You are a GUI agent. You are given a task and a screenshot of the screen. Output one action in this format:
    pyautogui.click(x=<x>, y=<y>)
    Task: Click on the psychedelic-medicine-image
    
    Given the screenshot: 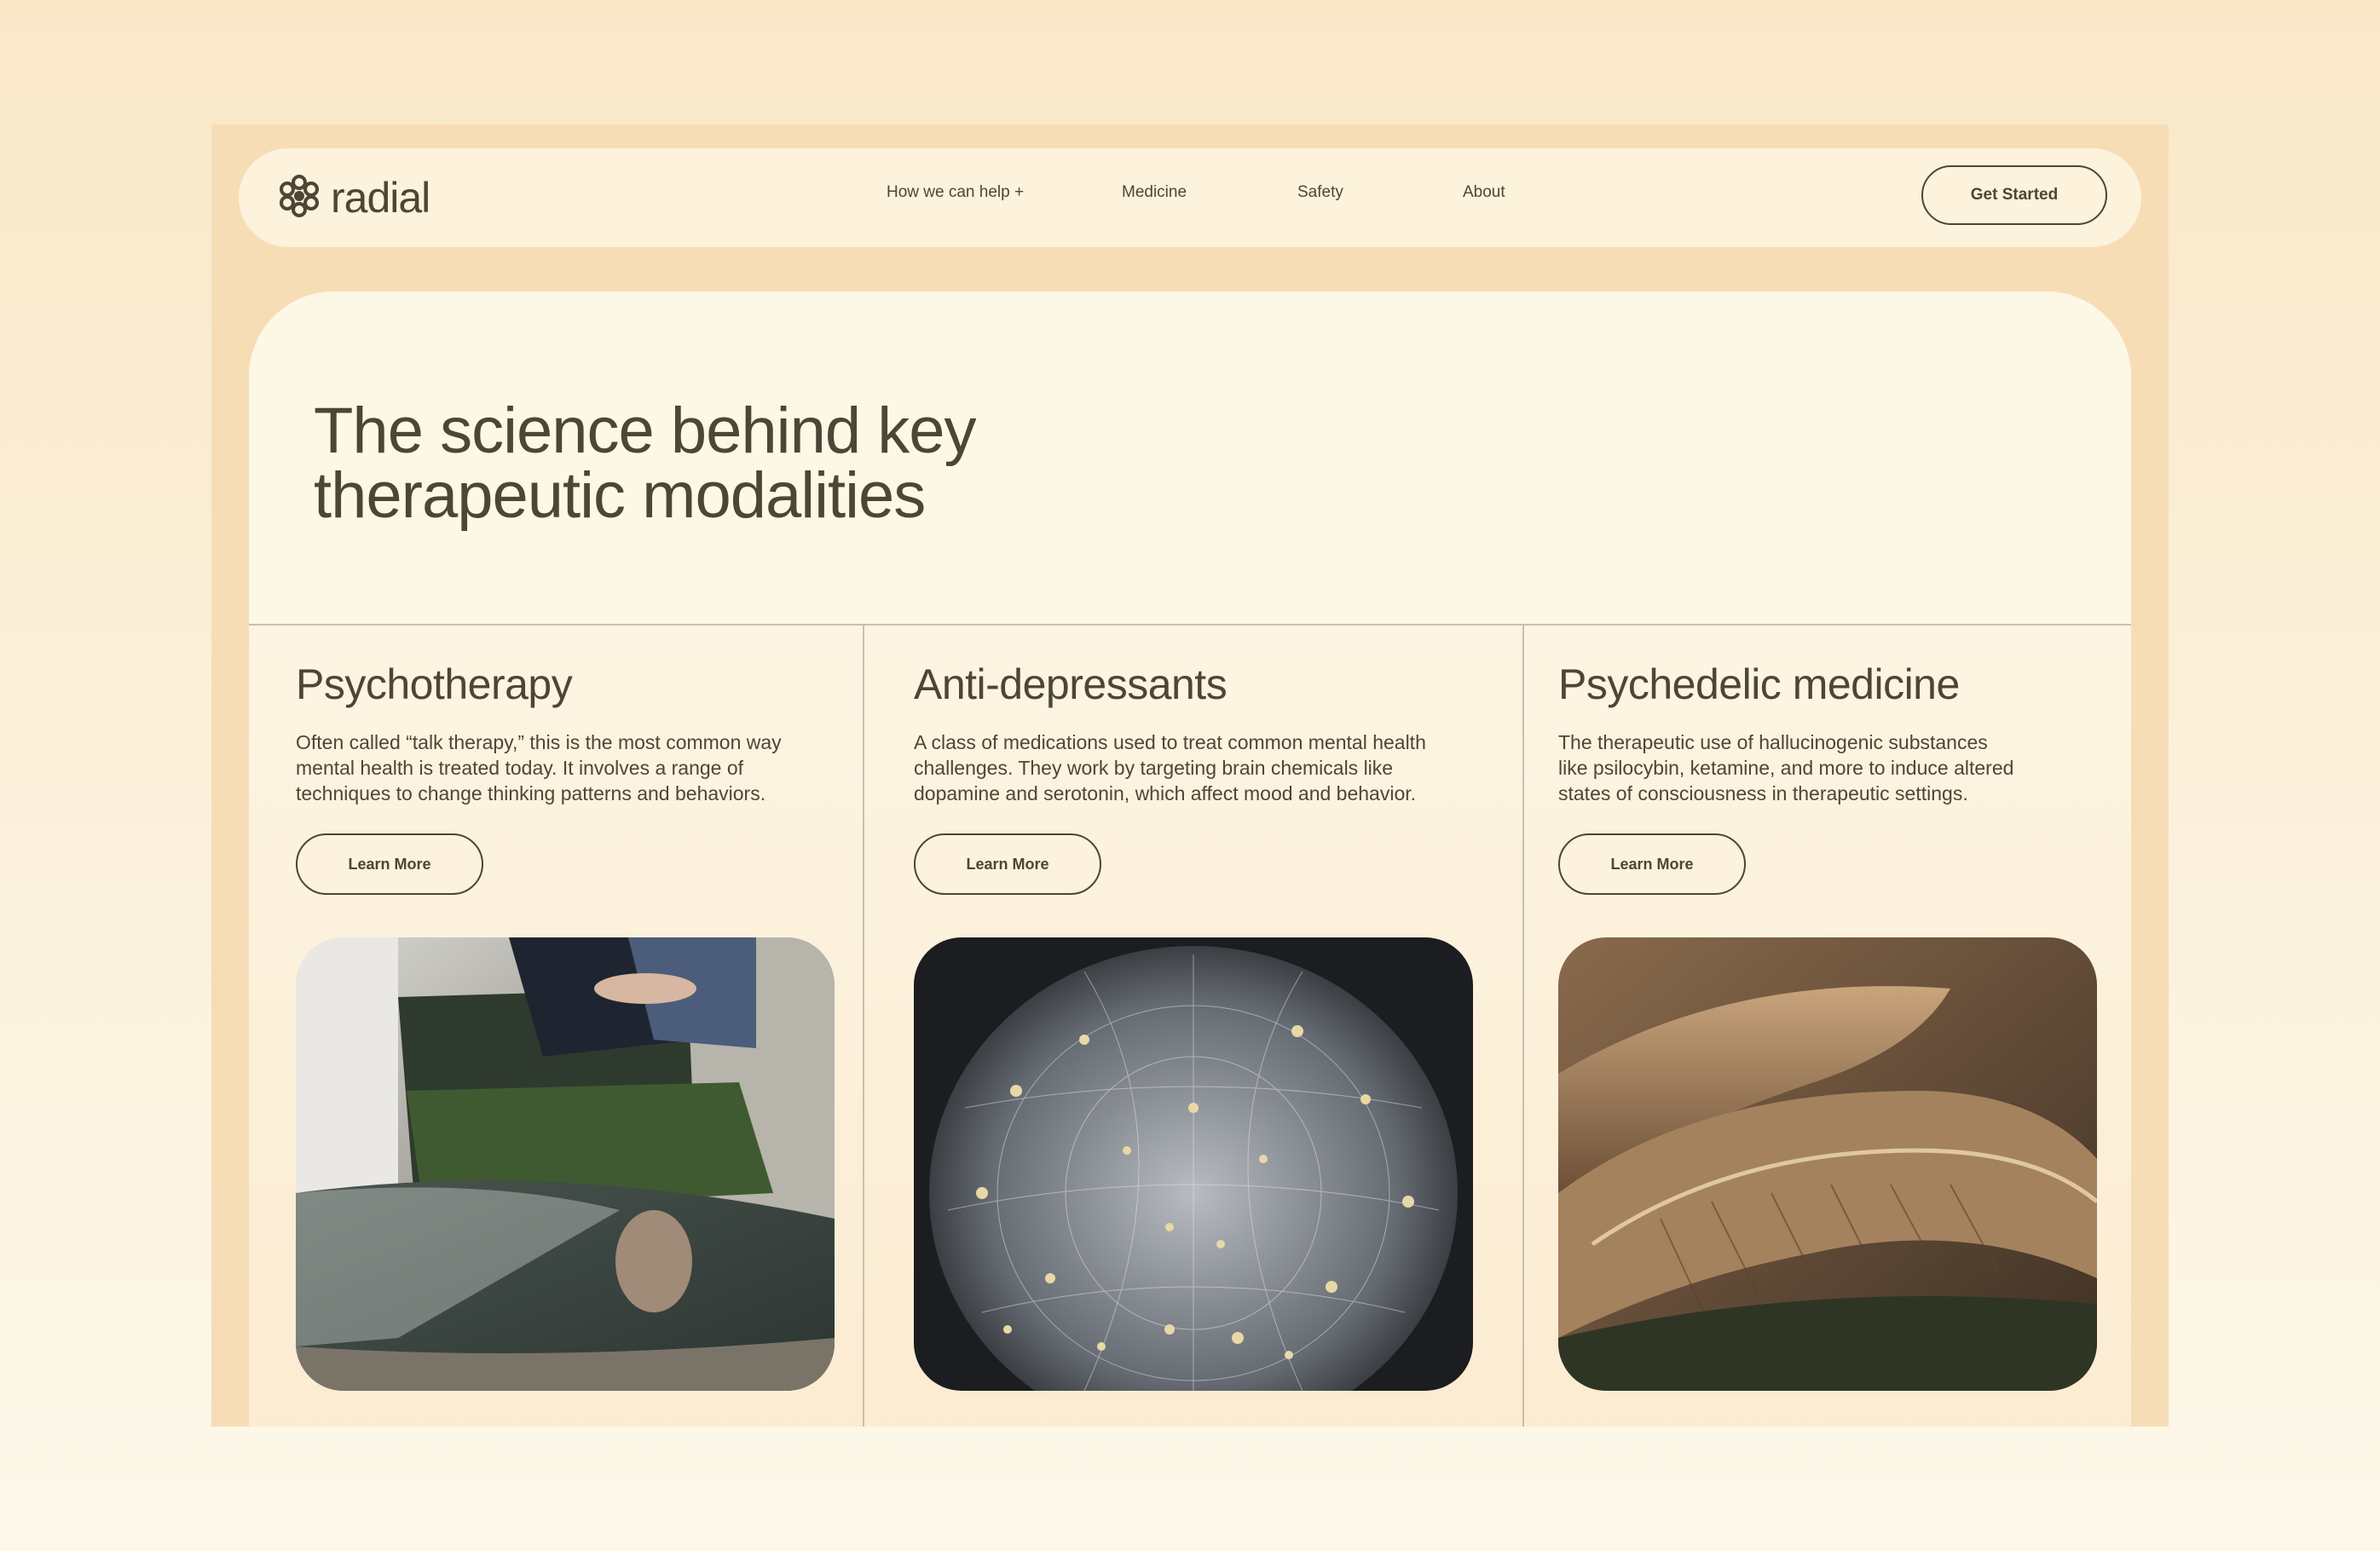 What is the action you would take?
    pyautogui.click(x=1828, y=1164)
    